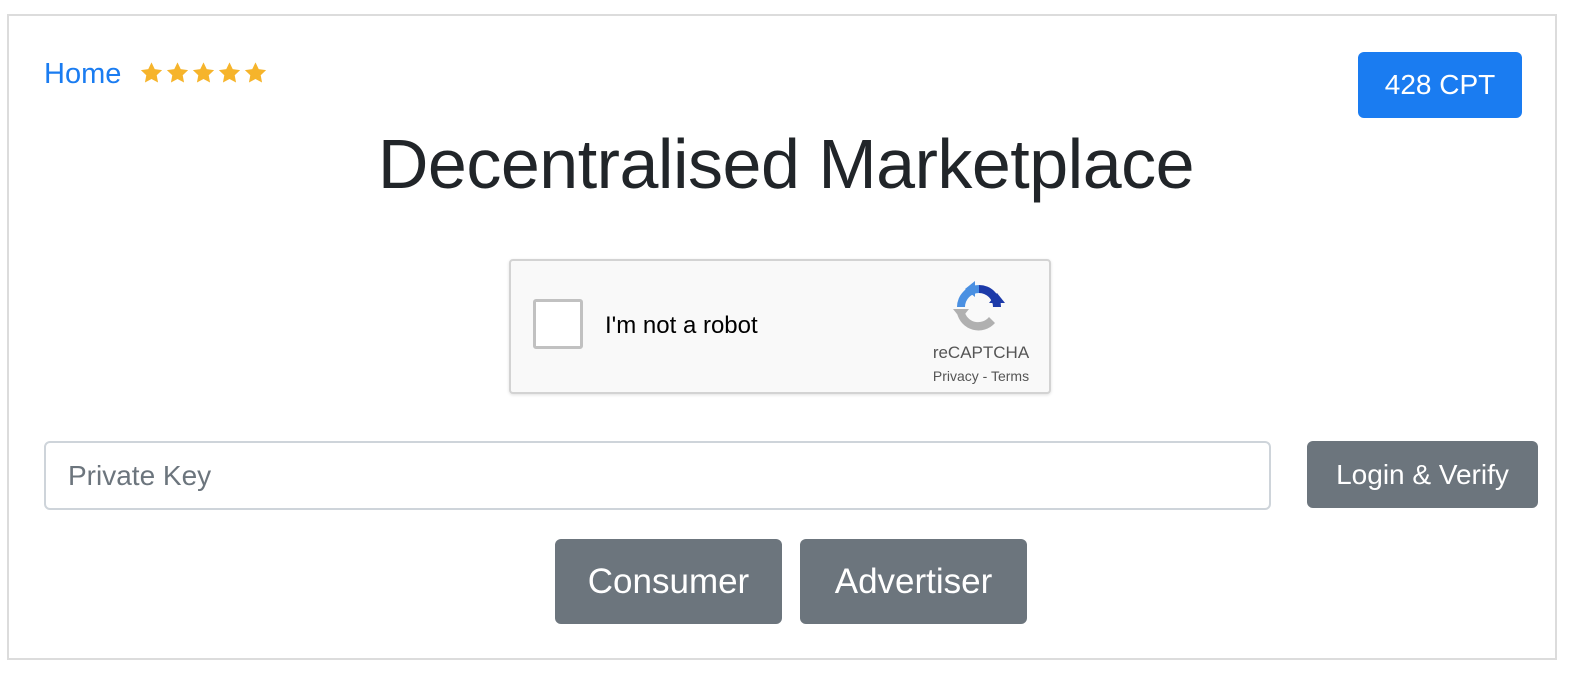 Image resolution: width=1572 pixels, height=676 pixels. What do you see at coordinates (1010, 376) in the screenshot?
I see `terms-link: Terms` at bounding box center [1010, 376].